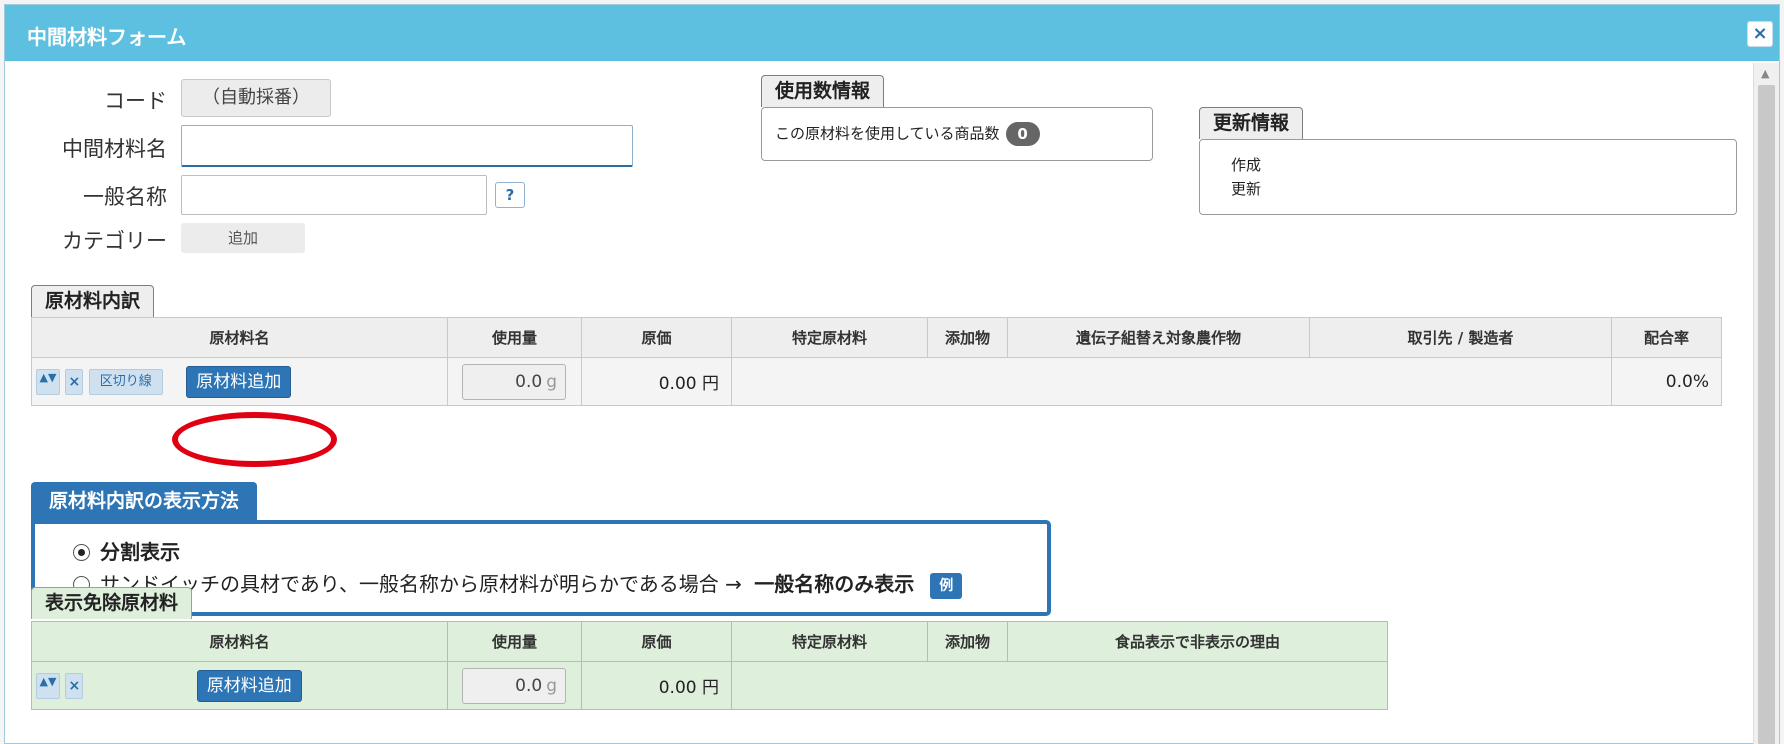 The height and width of the screenshot is (744, 1784). I want to click on usage-info-text: この原材料を使用している商品数, so click(887, 133).